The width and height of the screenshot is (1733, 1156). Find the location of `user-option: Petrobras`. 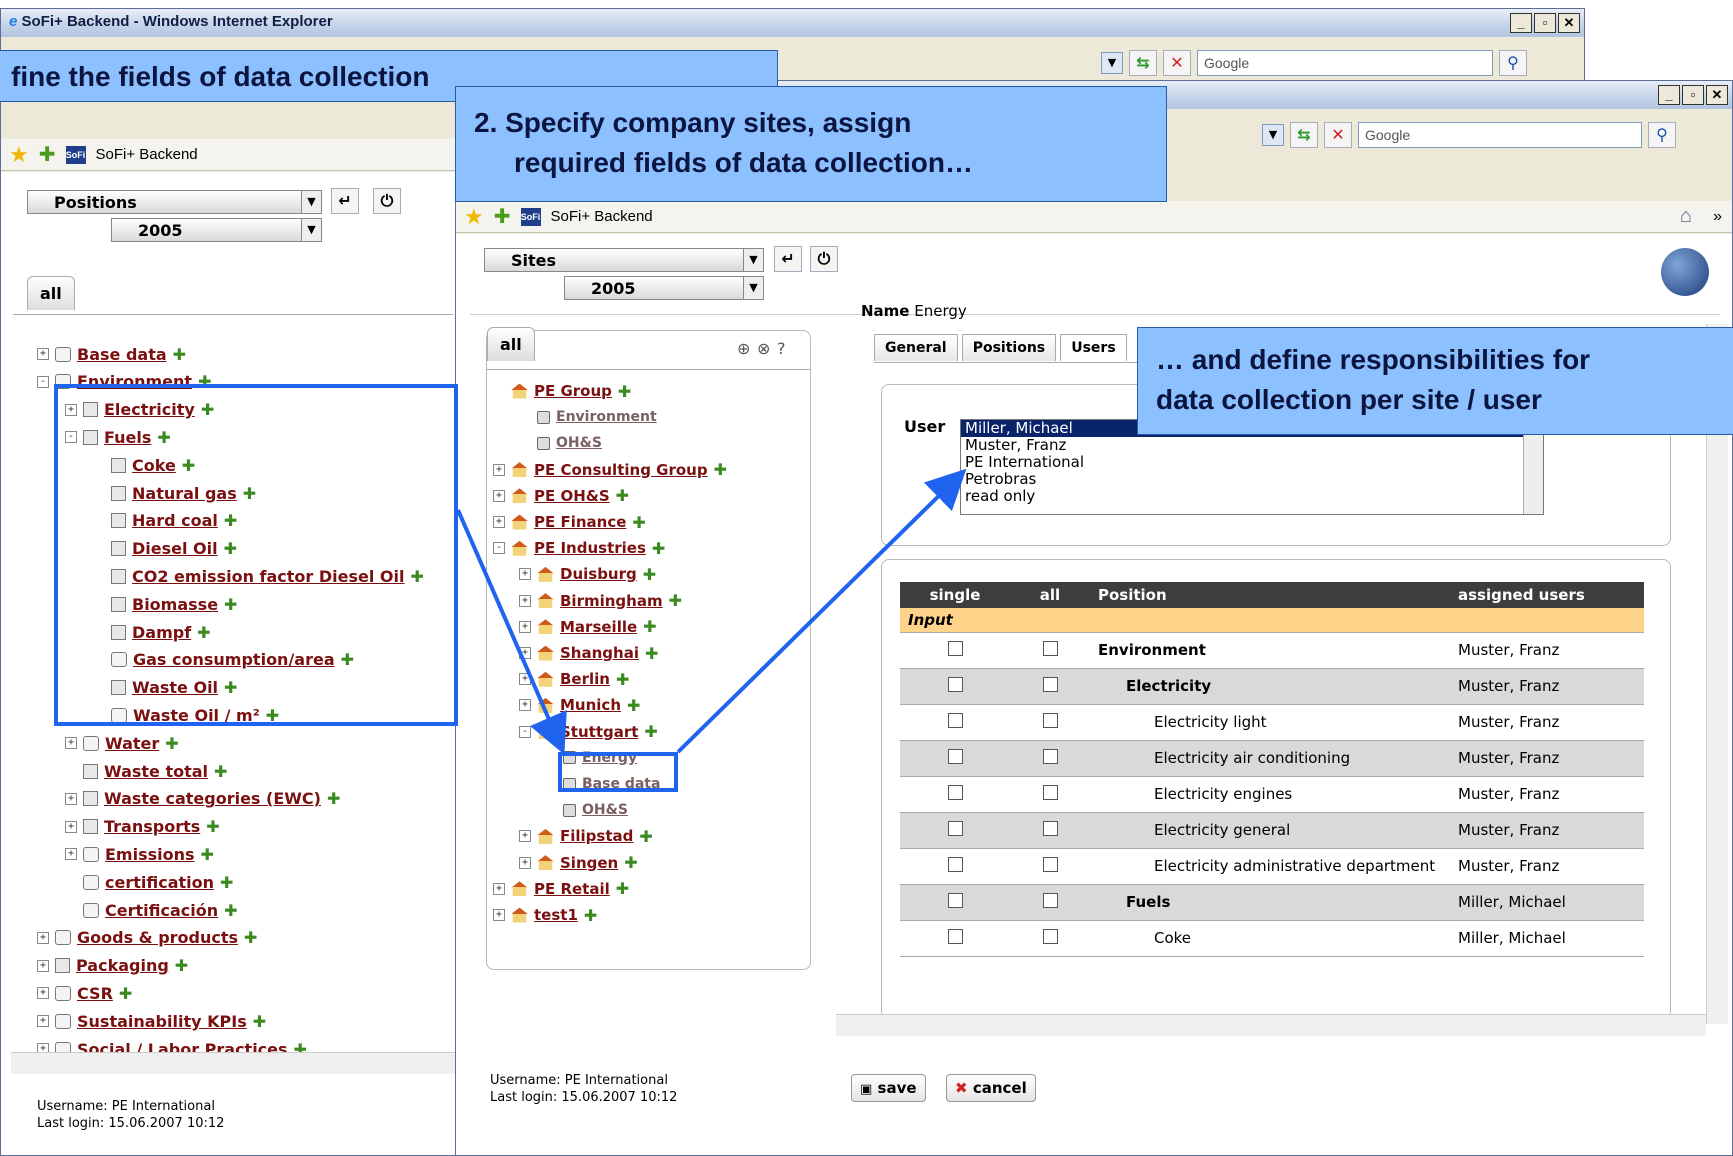

user-option: Petrobras is located at coordinates (1252, 479).